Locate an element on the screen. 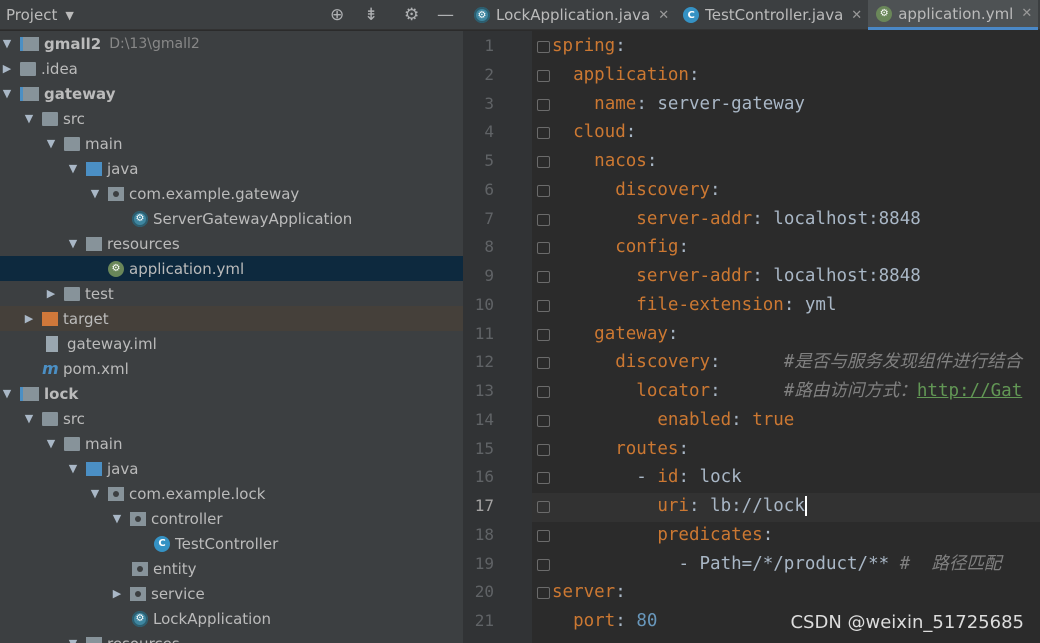 The height and width of the screenshot is (643, 1040). tree-item-label: com.example.lock is located at coordinates (197, 493).